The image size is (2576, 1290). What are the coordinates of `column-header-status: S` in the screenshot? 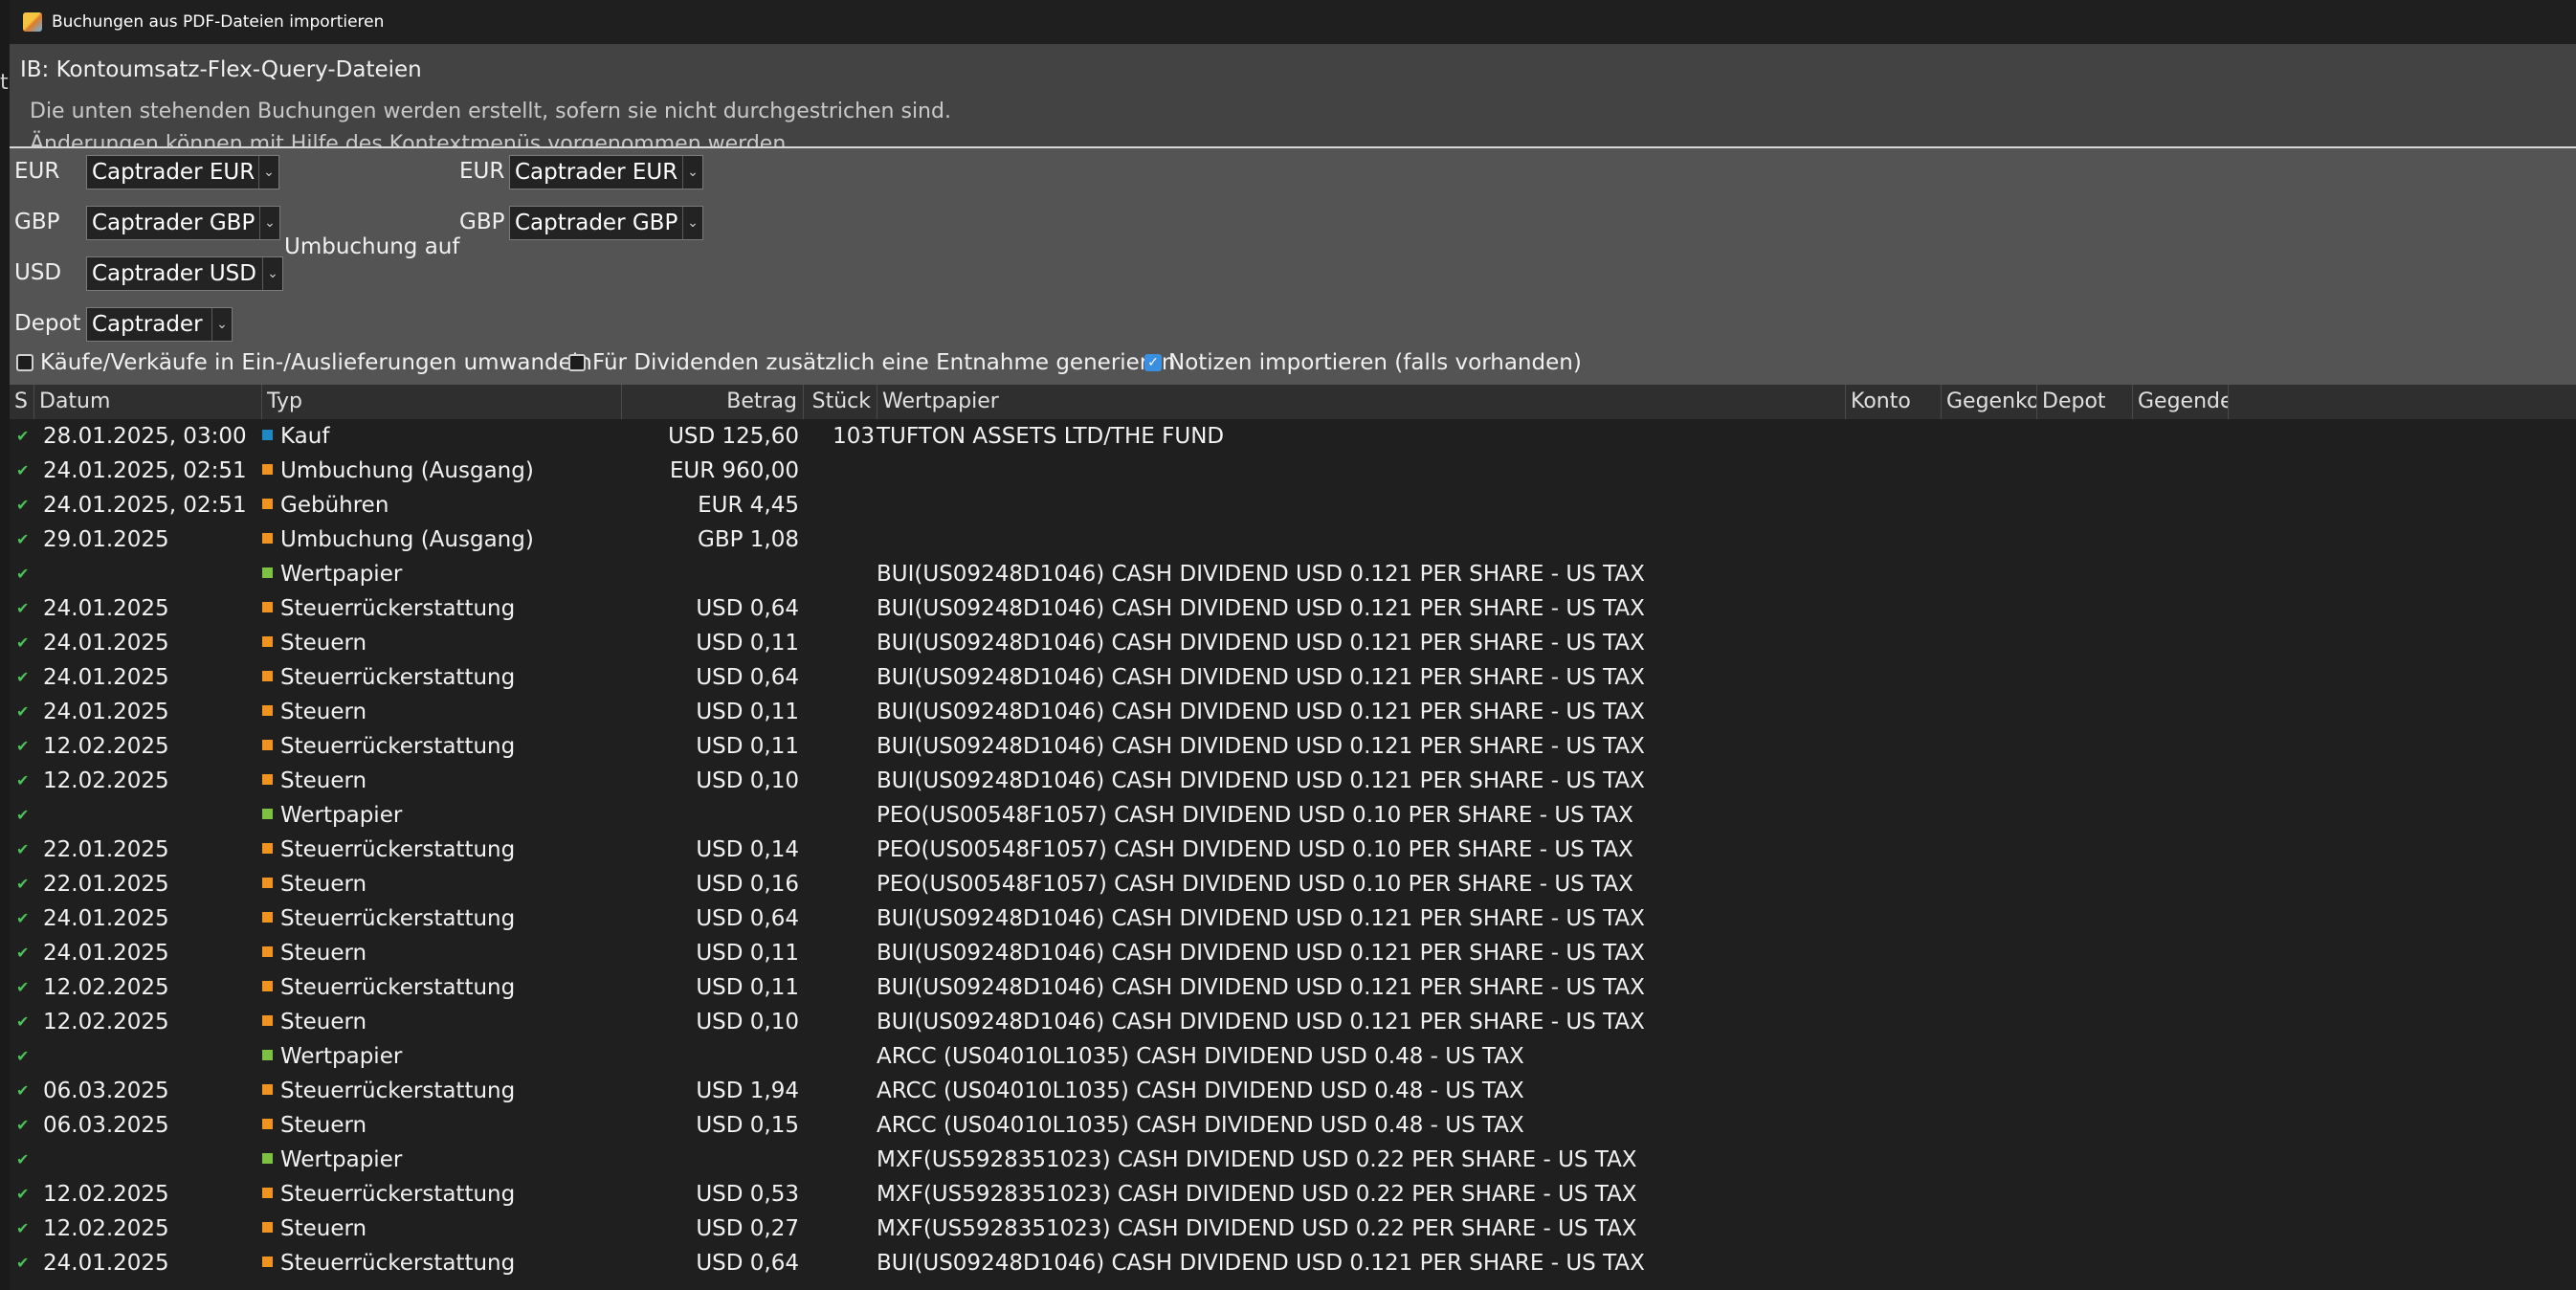 It's located at (22, 402).